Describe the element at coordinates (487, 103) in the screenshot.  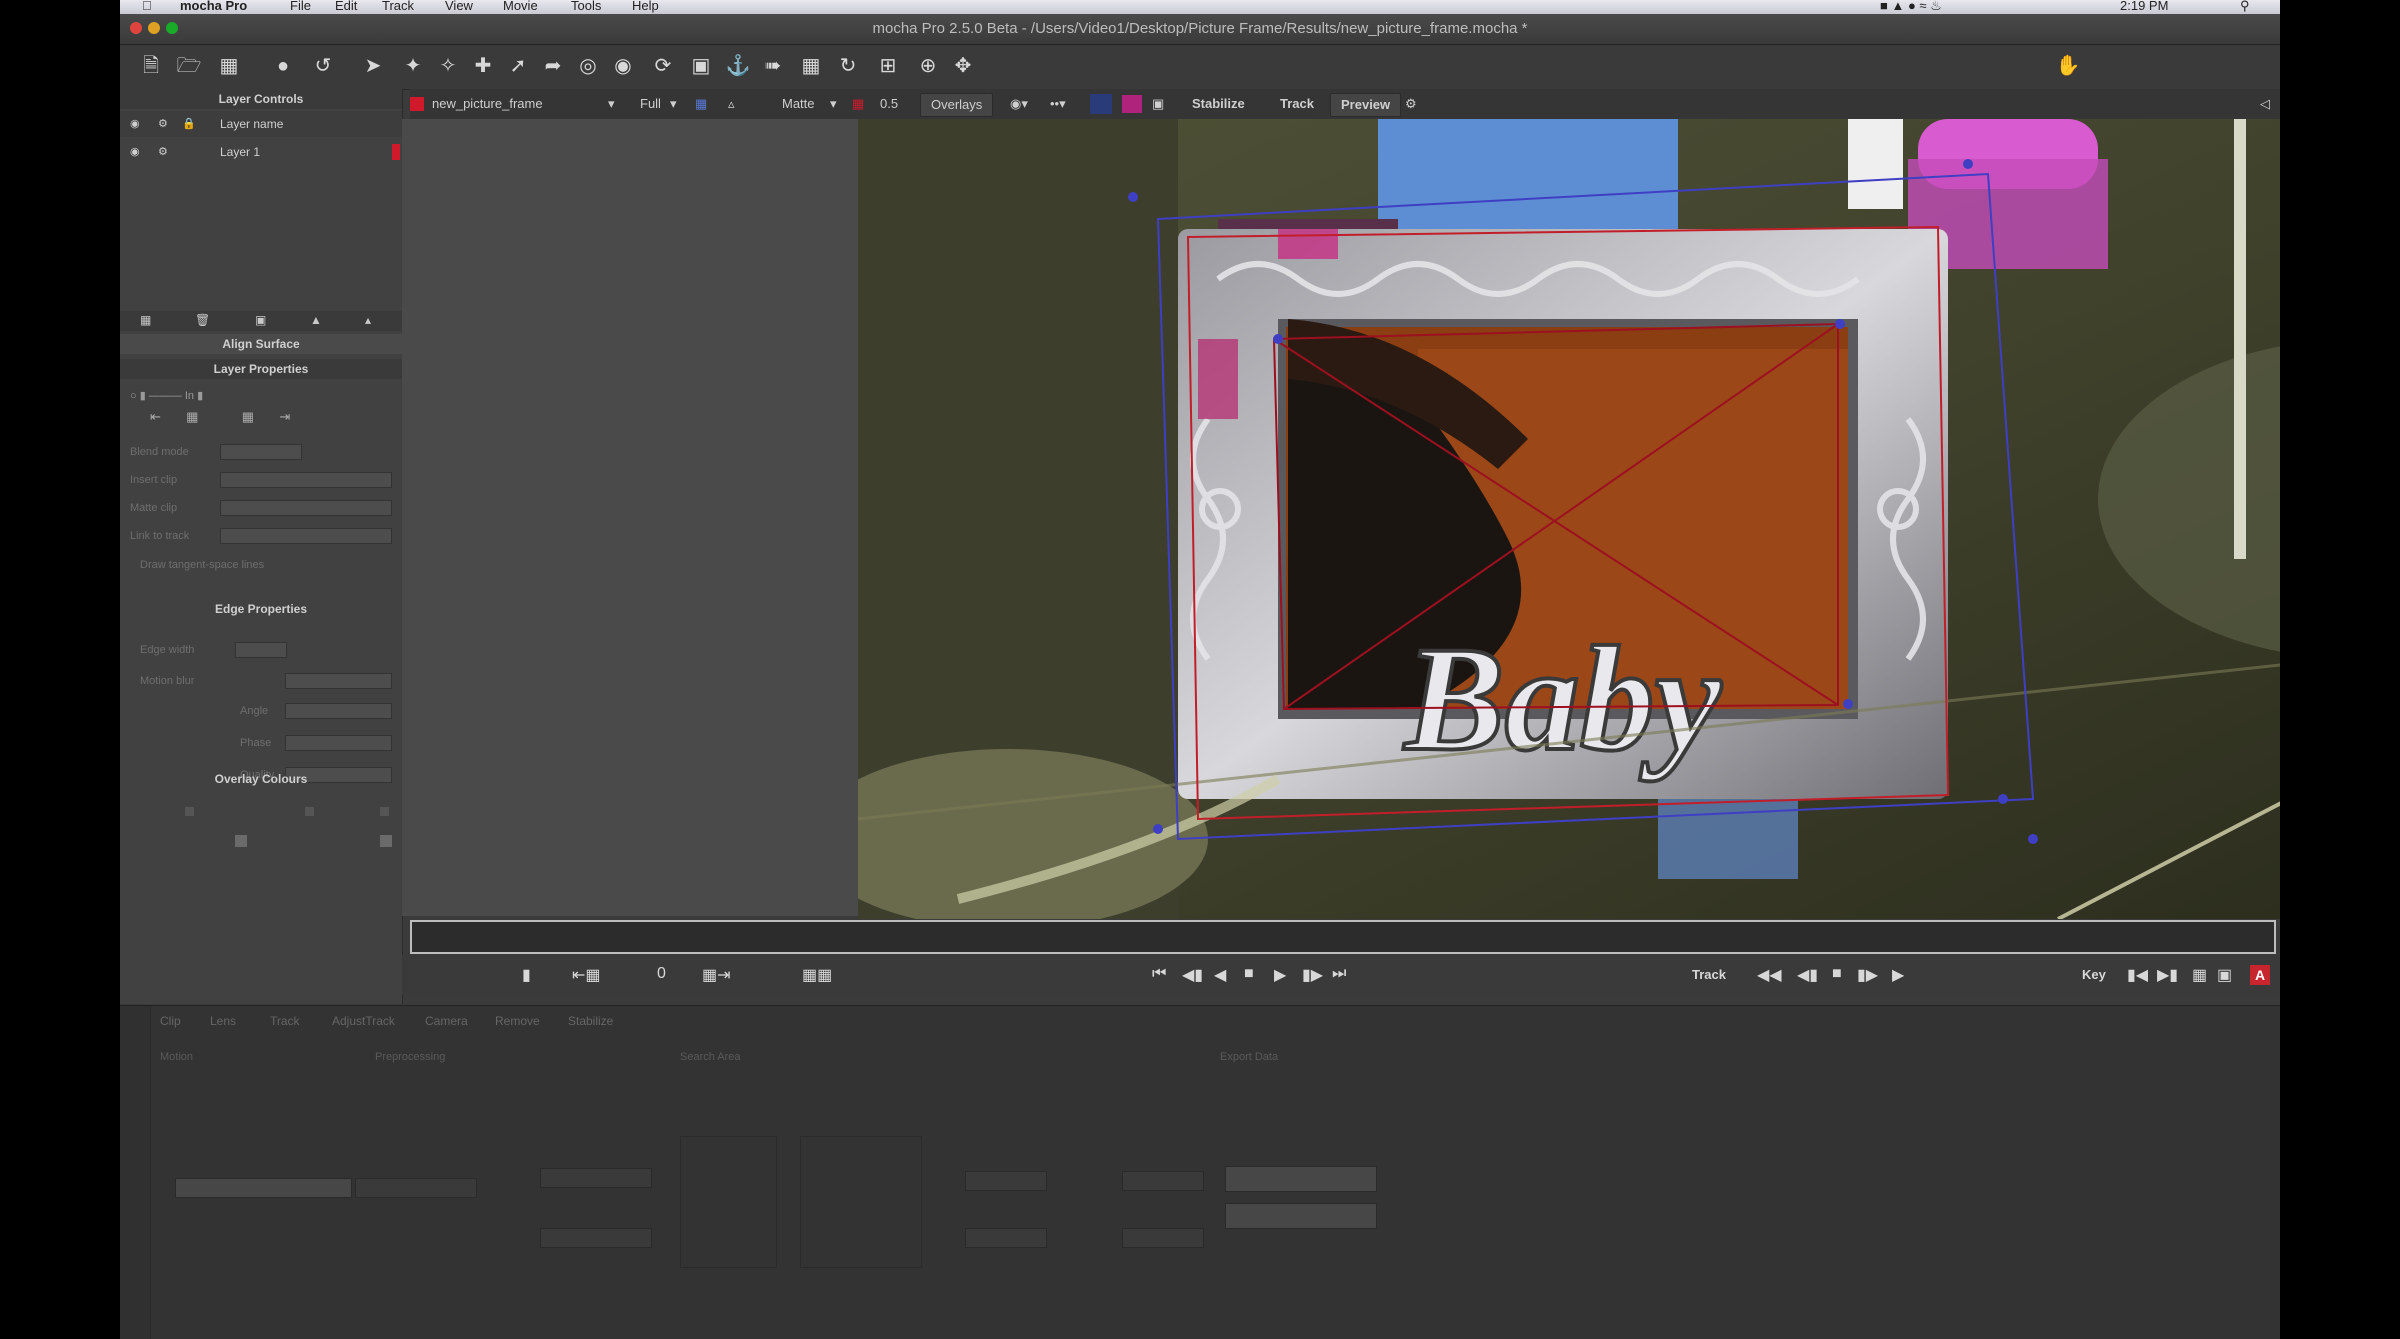
I see `clip-select: new_picture_frame` at that location.